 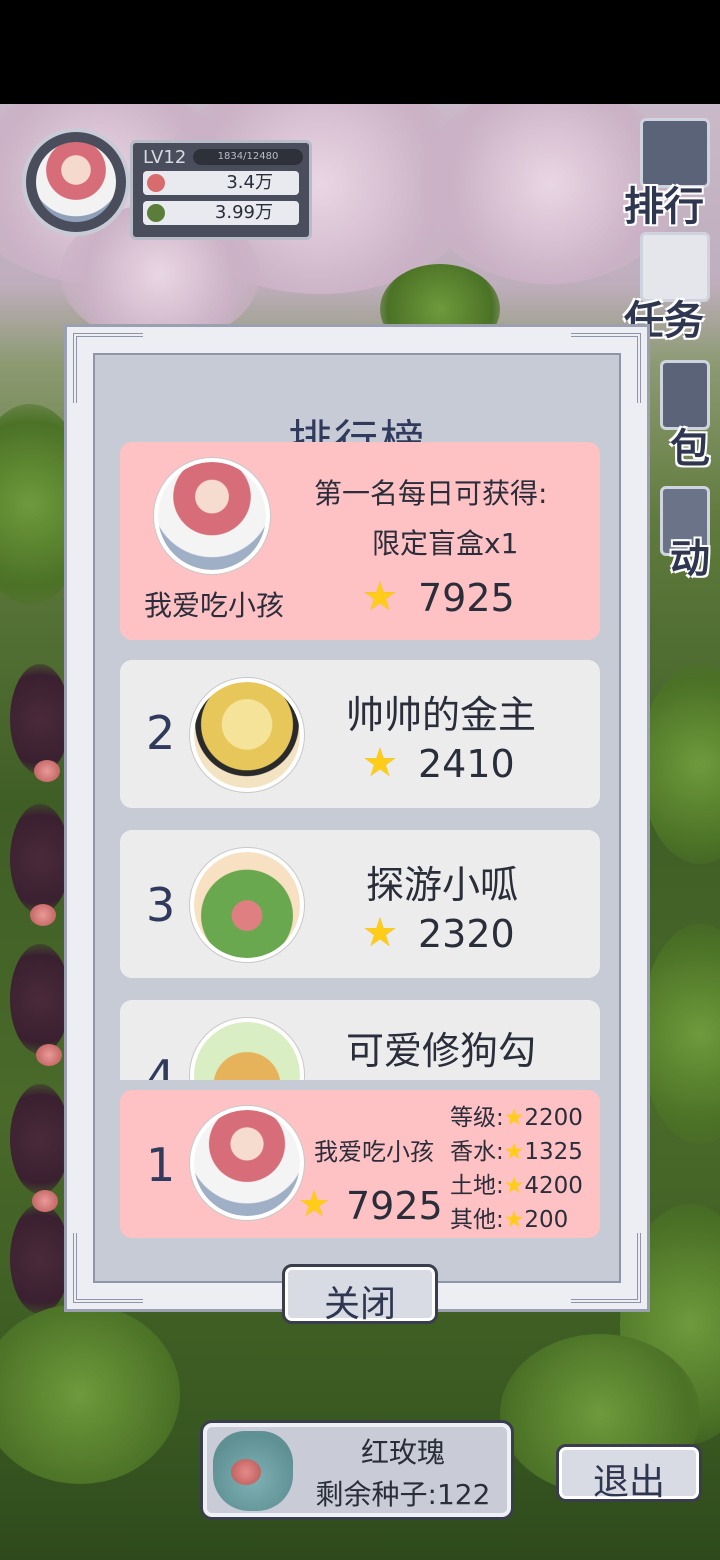 I want to click on my-score: 7925, so click(x=394, y=1206).